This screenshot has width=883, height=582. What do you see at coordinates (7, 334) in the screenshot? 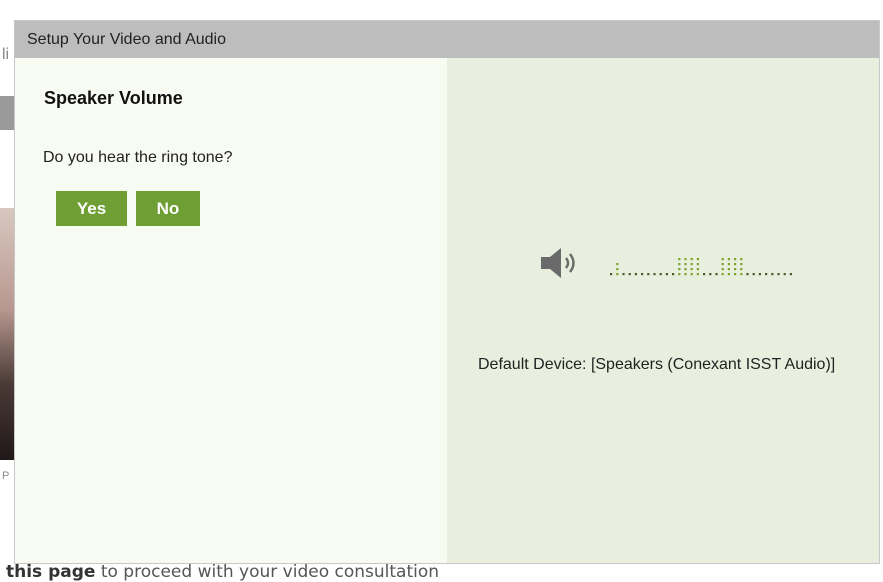
I see `background-photo` at bounding box center [7, 334].